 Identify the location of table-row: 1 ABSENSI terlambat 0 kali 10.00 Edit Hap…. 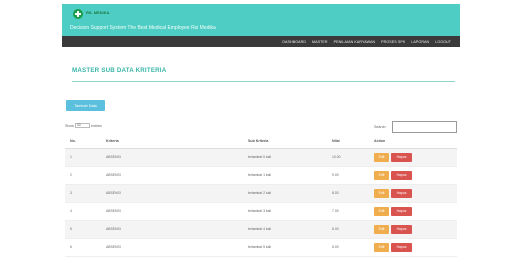
(261, 157).